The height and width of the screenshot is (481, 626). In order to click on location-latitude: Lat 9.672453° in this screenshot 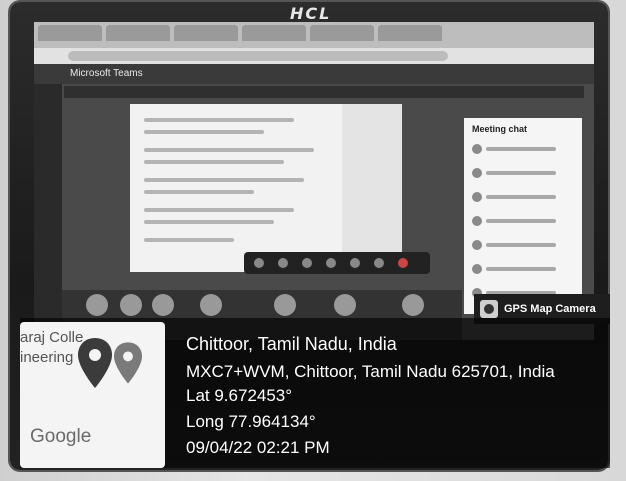, I will do `click(239, 395)`.